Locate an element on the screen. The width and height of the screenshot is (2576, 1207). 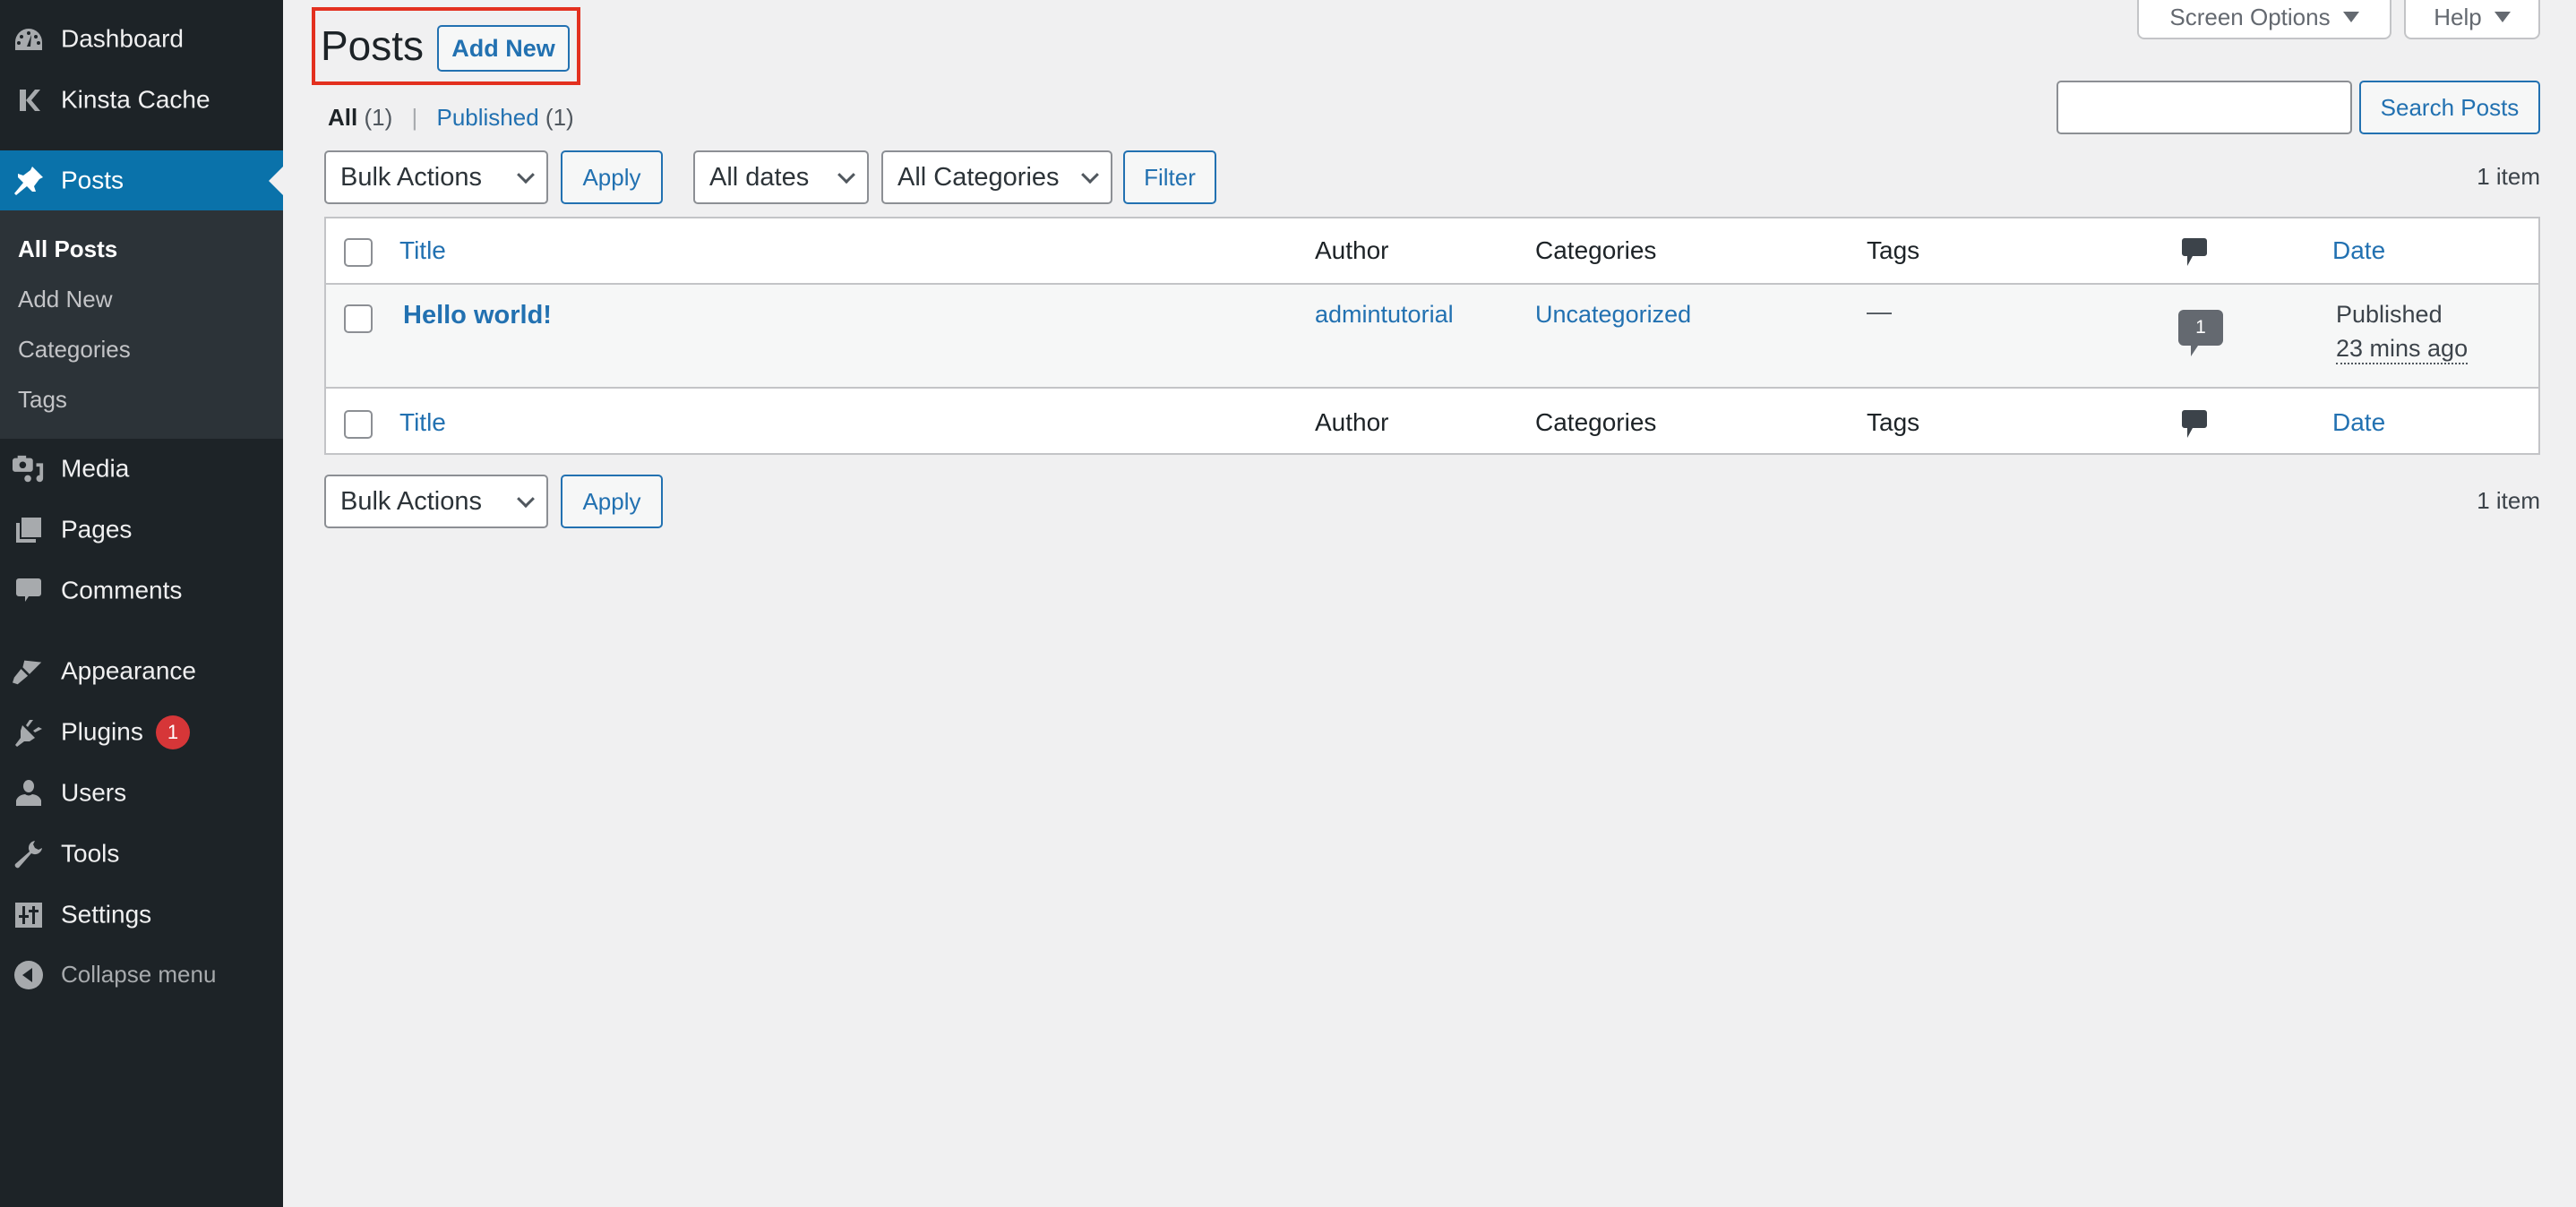
view-all-link: All is located at coordinates (342, 117).